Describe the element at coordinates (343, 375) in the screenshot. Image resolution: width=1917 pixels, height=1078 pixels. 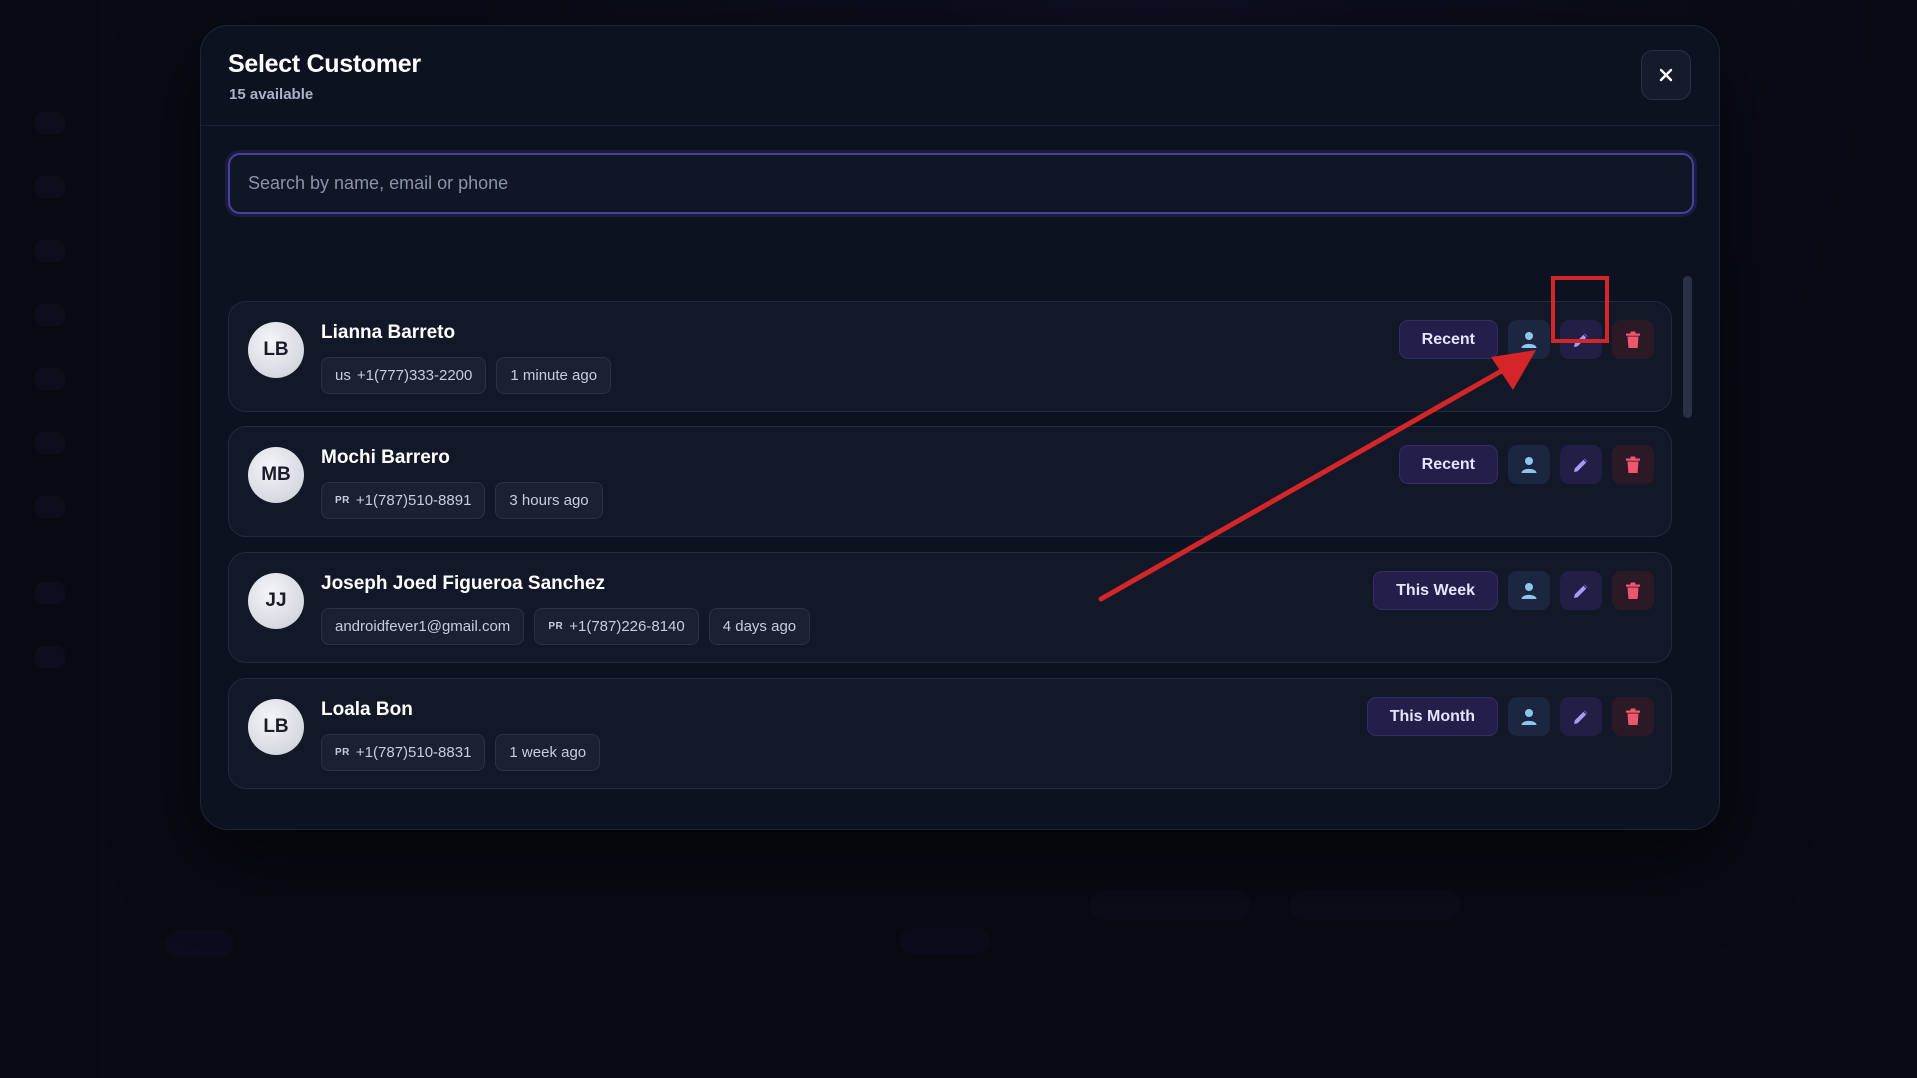
I see `country-code: us` at that location.